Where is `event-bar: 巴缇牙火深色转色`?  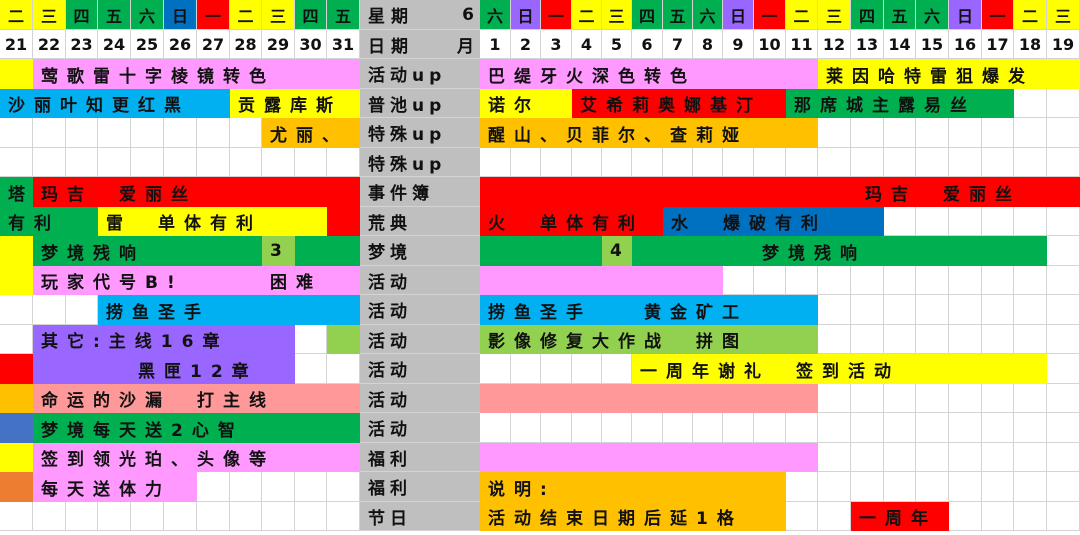 event-bar: 巴缇牙火深色转色 is located at coordinates (649, 74).